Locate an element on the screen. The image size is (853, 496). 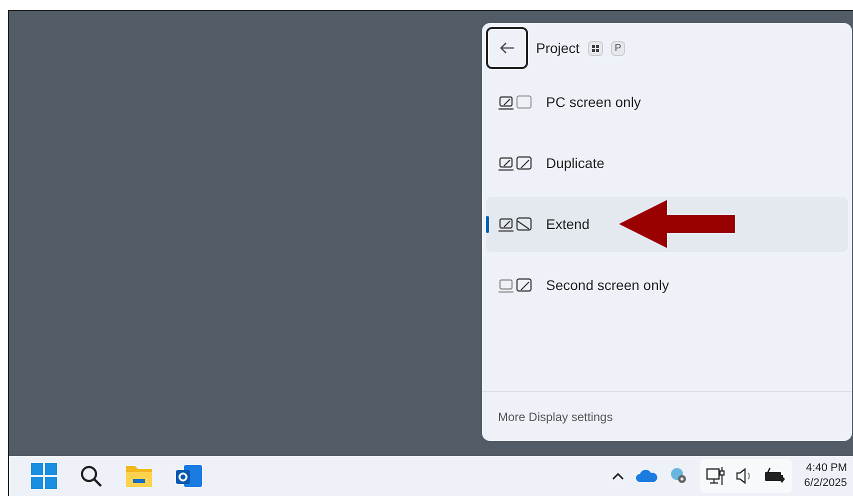
chevron-up-icon is located at coordinates (618, 476).